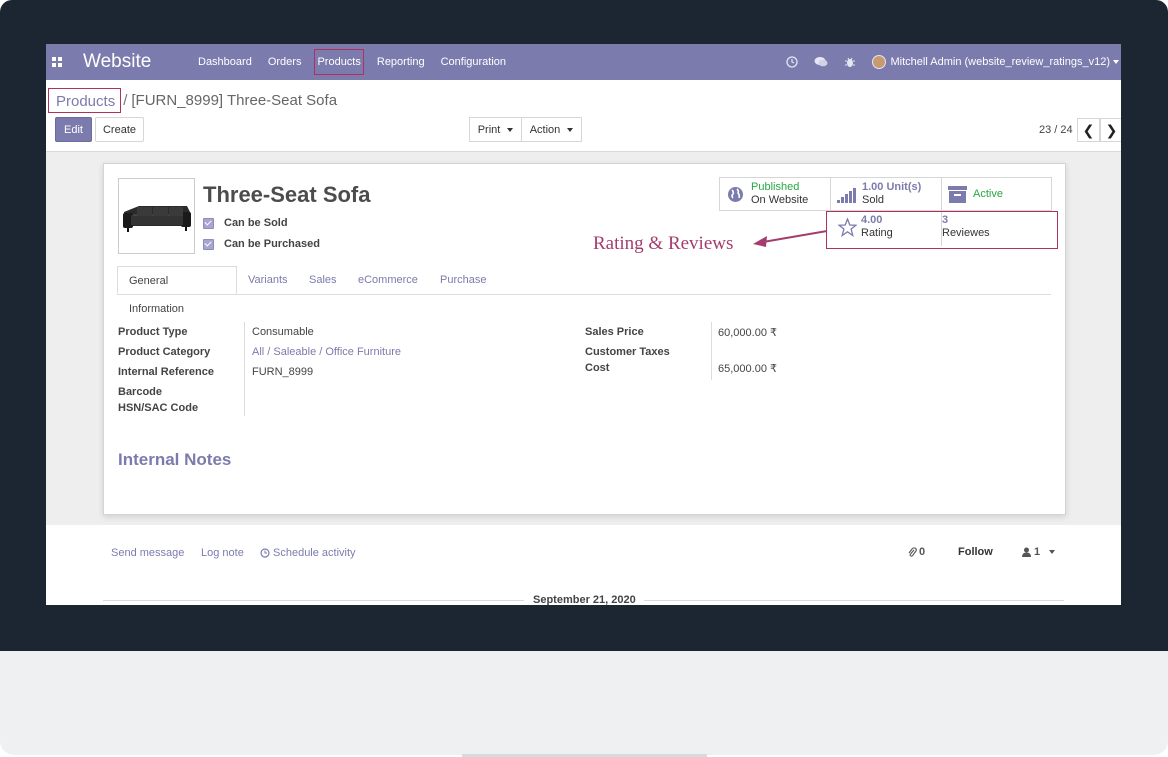 This screenshot has height=757, width=1168. I want to click on product-type-label: Product Type, so click(153, 332).